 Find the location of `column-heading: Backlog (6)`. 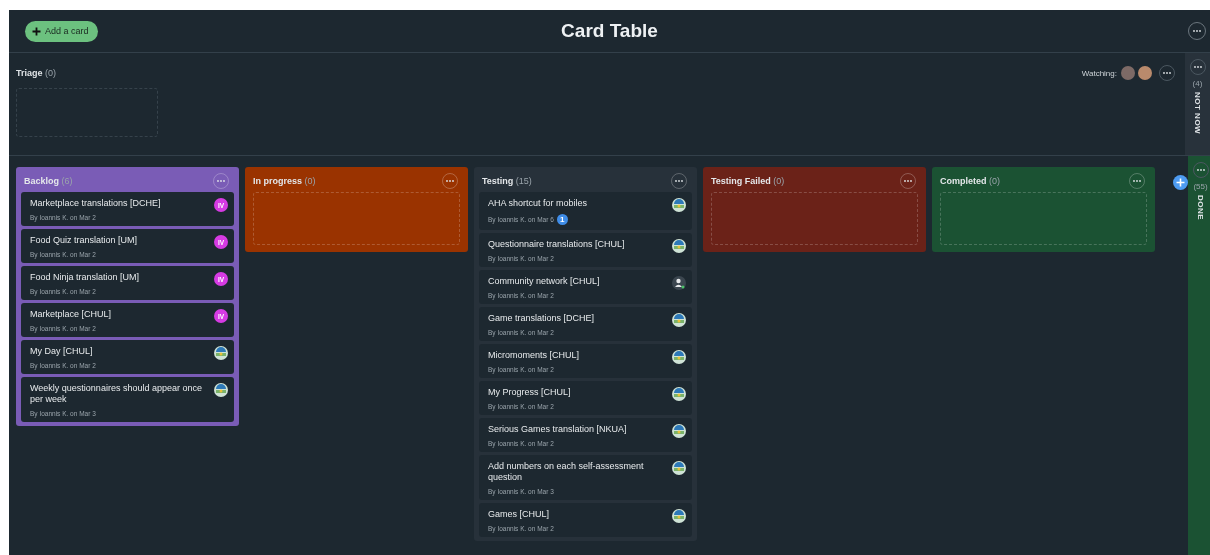

column-heading: Backlog (6) is located at coordinates (48, 180).